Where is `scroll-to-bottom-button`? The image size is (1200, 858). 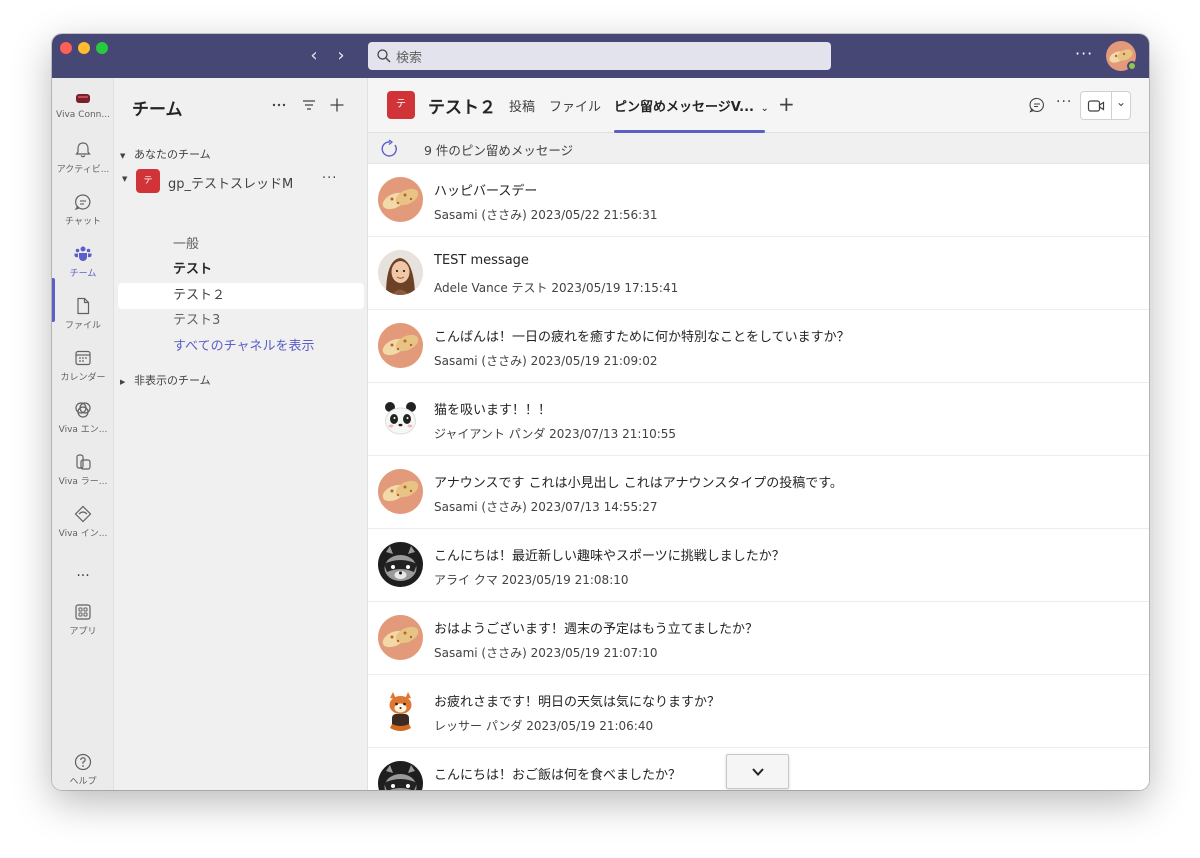
scroll-to-bottom-button is located at coordinates (757, 771).